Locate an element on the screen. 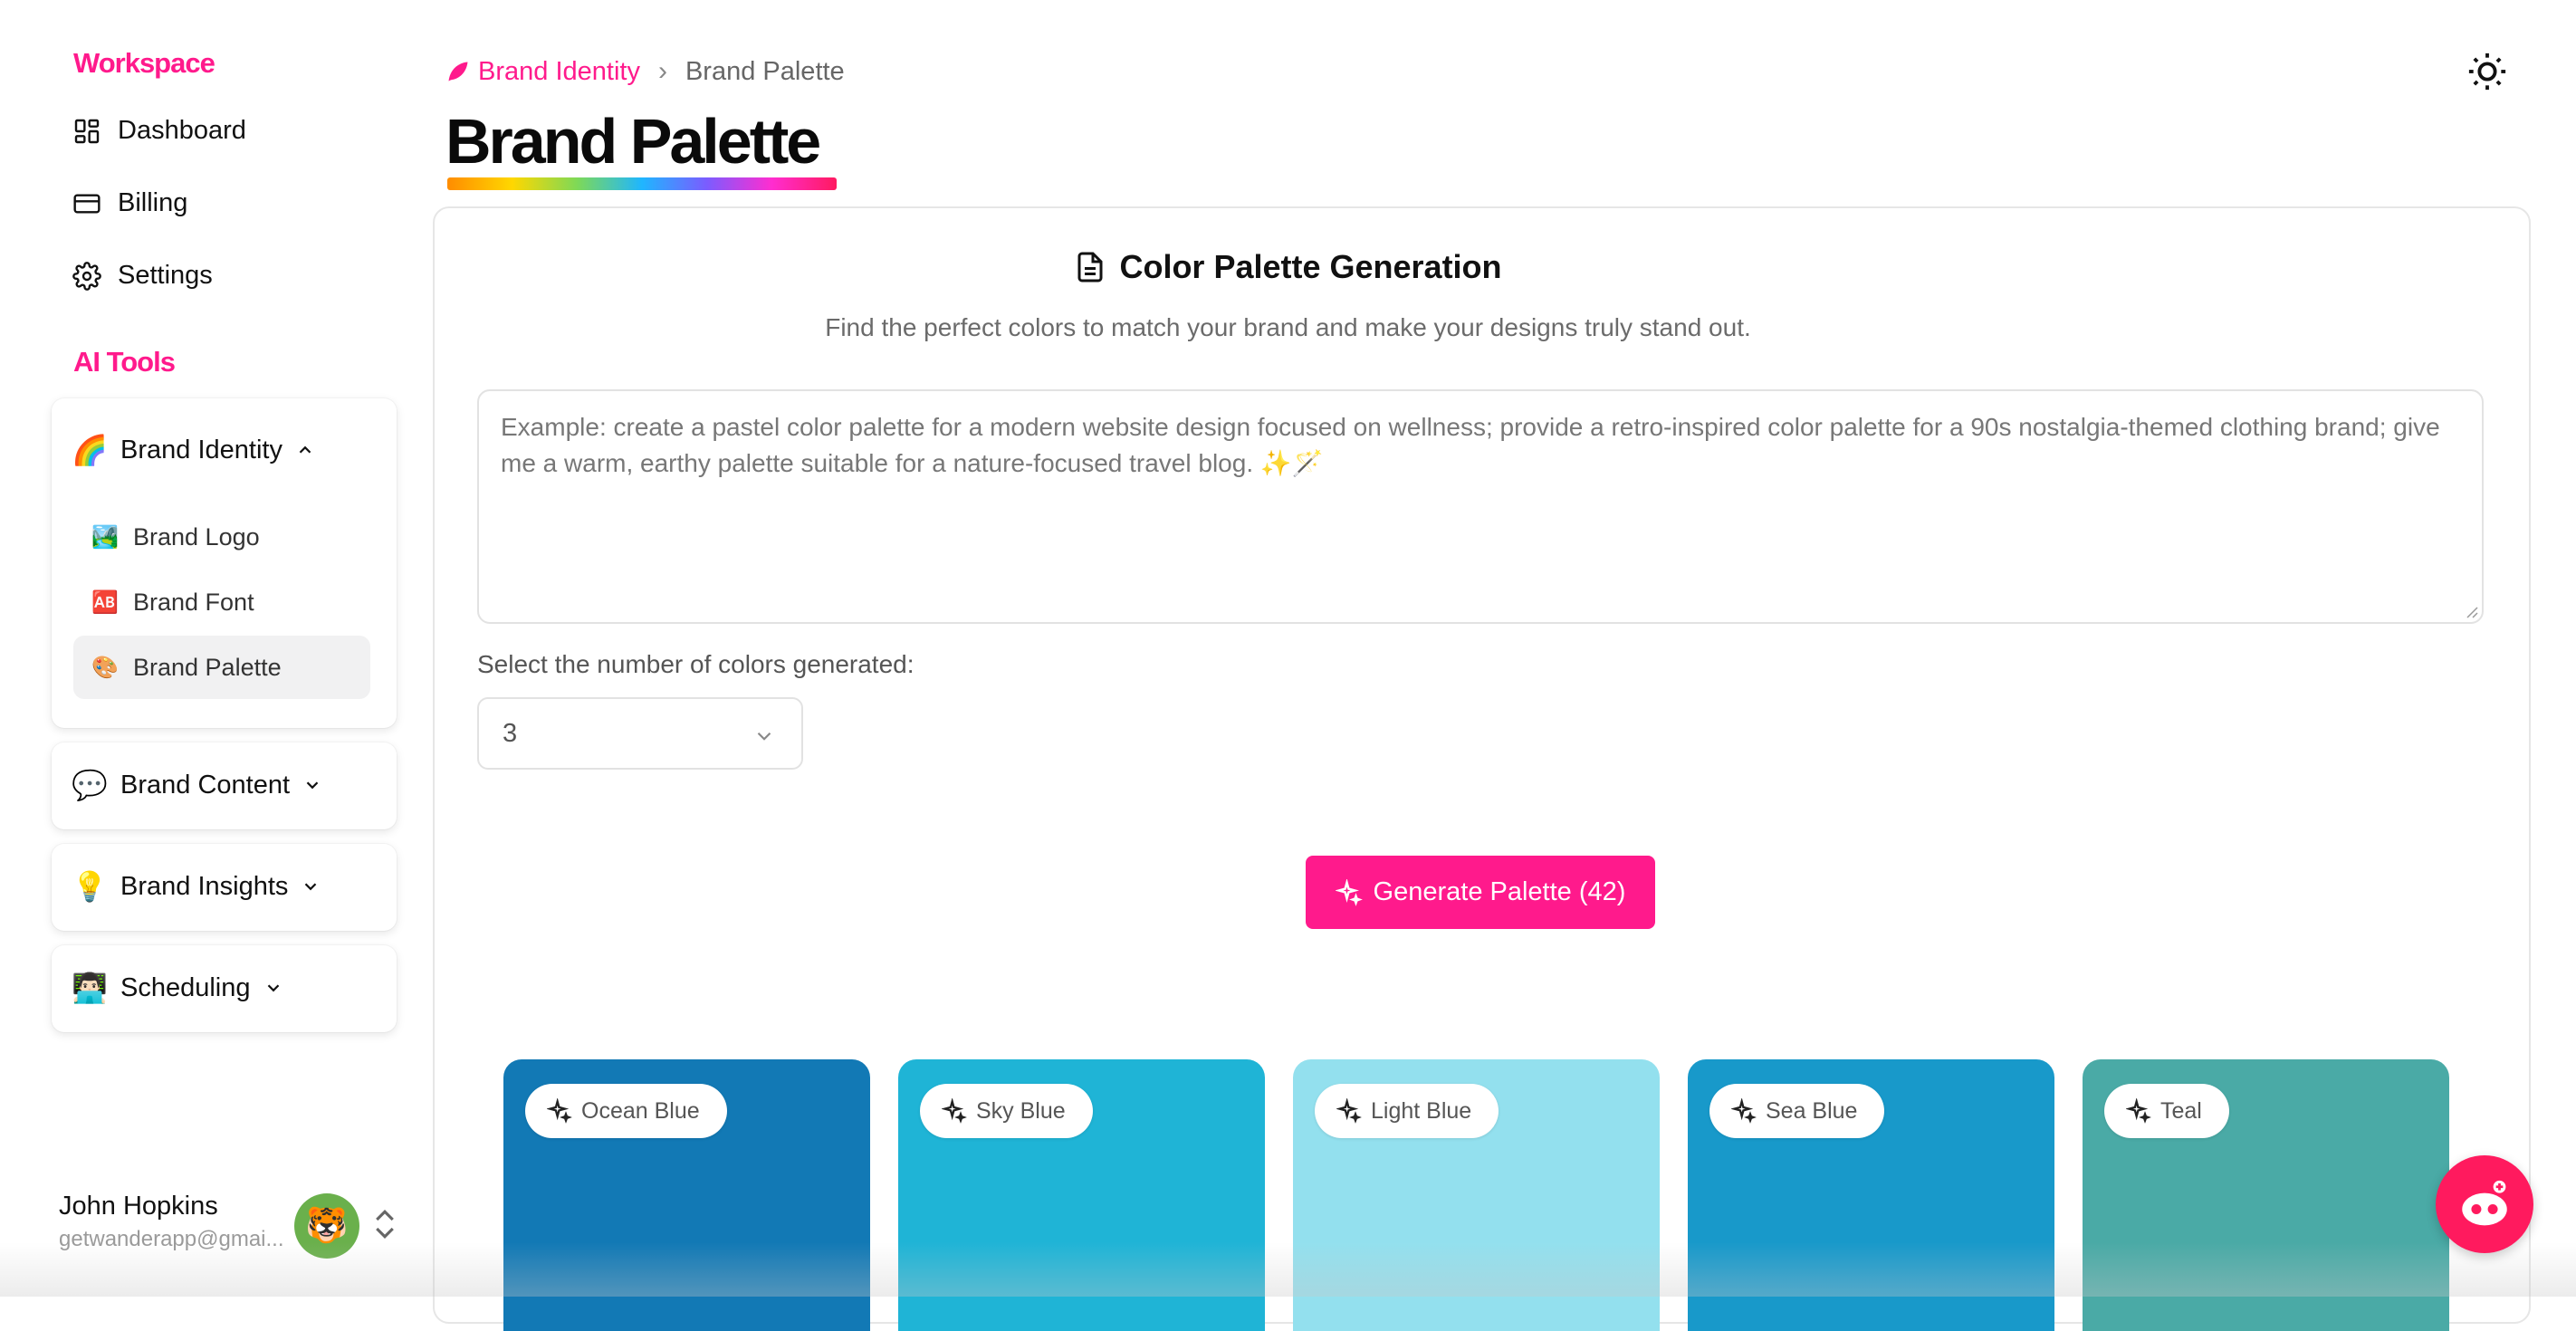  color-count-label: Select the number of colors generated: is located at coordinates (696, 664).